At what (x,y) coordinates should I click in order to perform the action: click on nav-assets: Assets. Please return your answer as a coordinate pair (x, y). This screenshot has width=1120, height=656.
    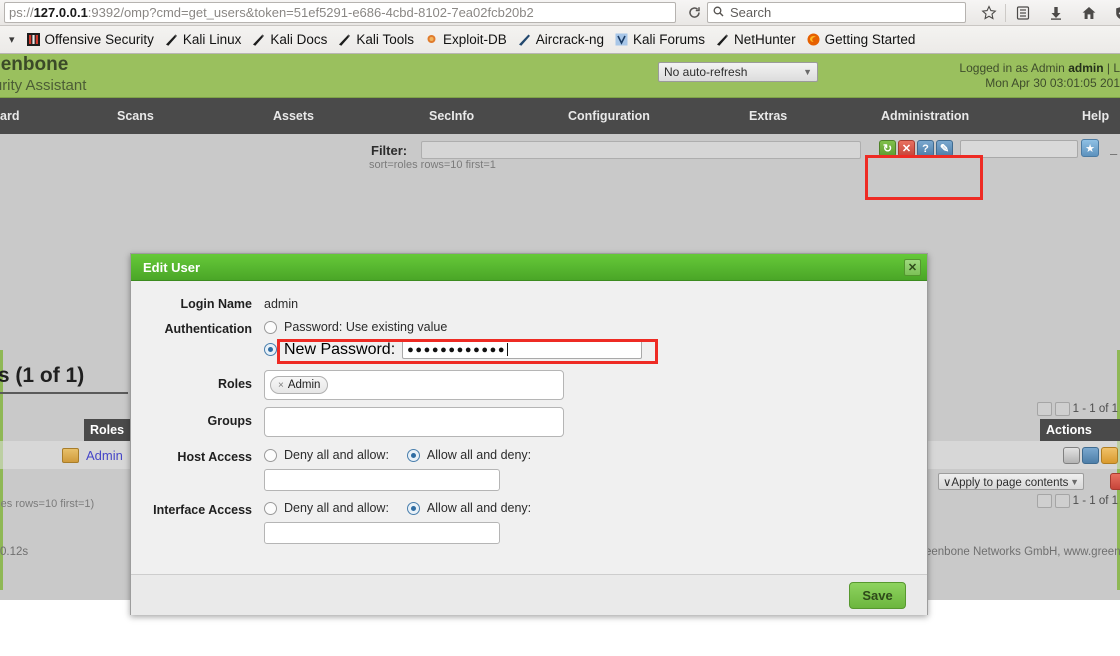
    Looking at the image, I should click on (293, 116).